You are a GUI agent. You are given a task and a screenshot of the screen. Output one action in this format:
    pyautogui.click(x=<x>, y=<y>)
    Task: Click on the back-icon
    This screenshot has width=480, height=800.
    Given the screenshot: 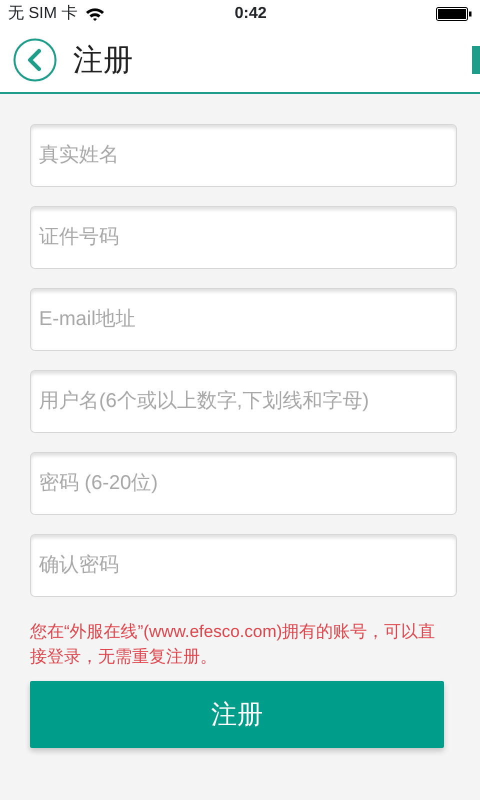 What is the action you would take?
    pyautogui.click(x=35, y=60)
    